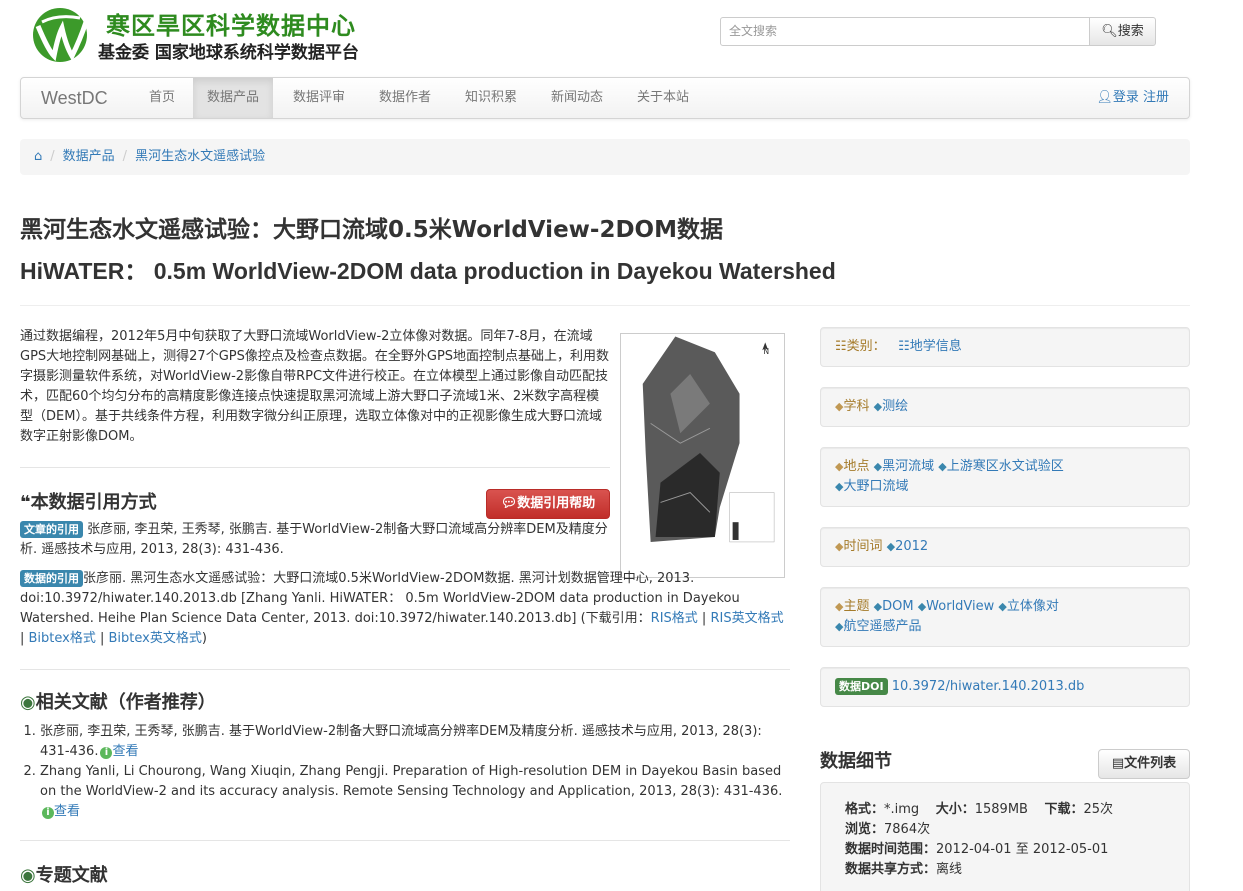 The image size is (1243, 891). What do you see at coordinates (988, 686) in the screenshot?
I see `doi-link: 10.3972/hiwater.140.2013.db` at bounding box center [988, 686].